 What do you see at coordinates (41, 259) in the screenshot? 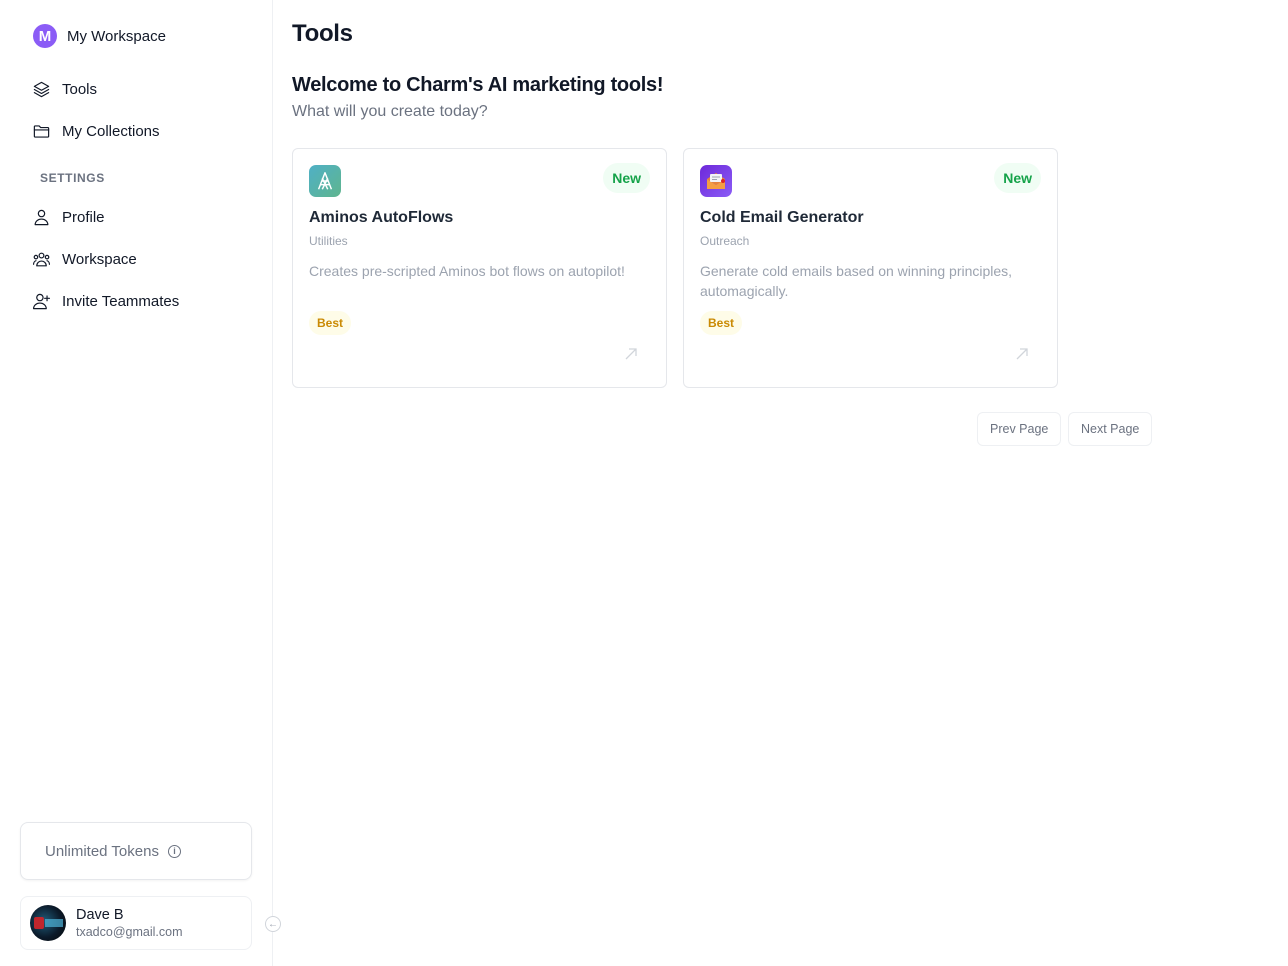
I see `users-icon` at bounding box center [41, 259].